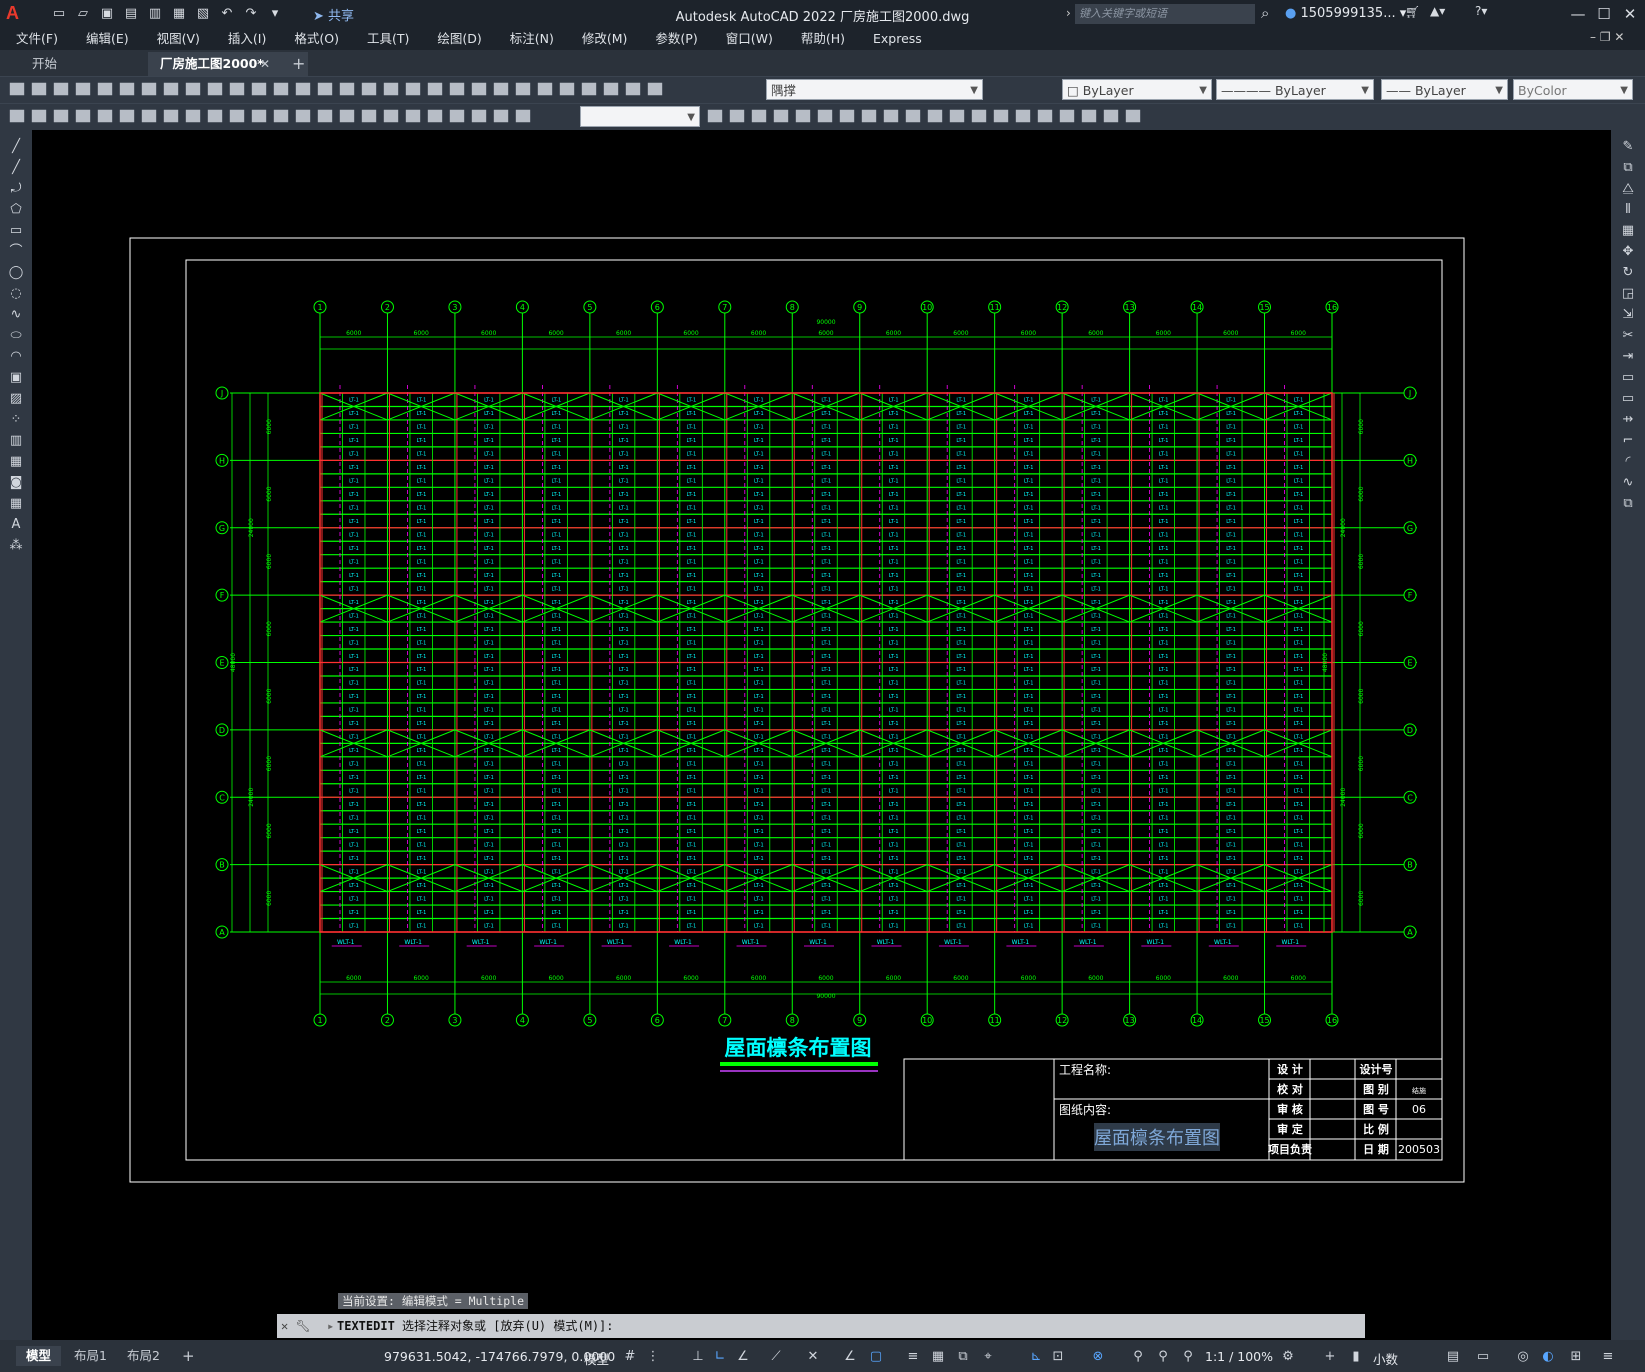  Describe the element at coordinates (1288, 1357) in the screenshot. I see `workspace-gear-icon: ⚙` at that location.